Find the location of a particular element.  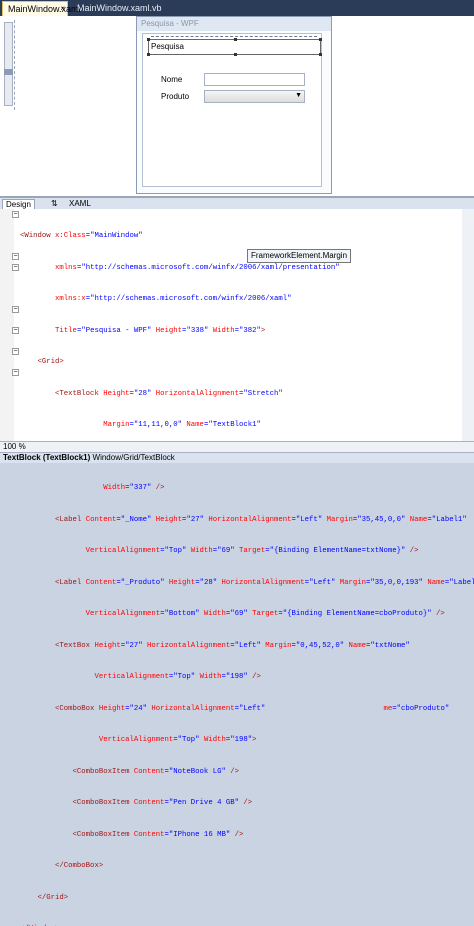

code-token: <ComboBoxItem is located at coordinates (75, 803).